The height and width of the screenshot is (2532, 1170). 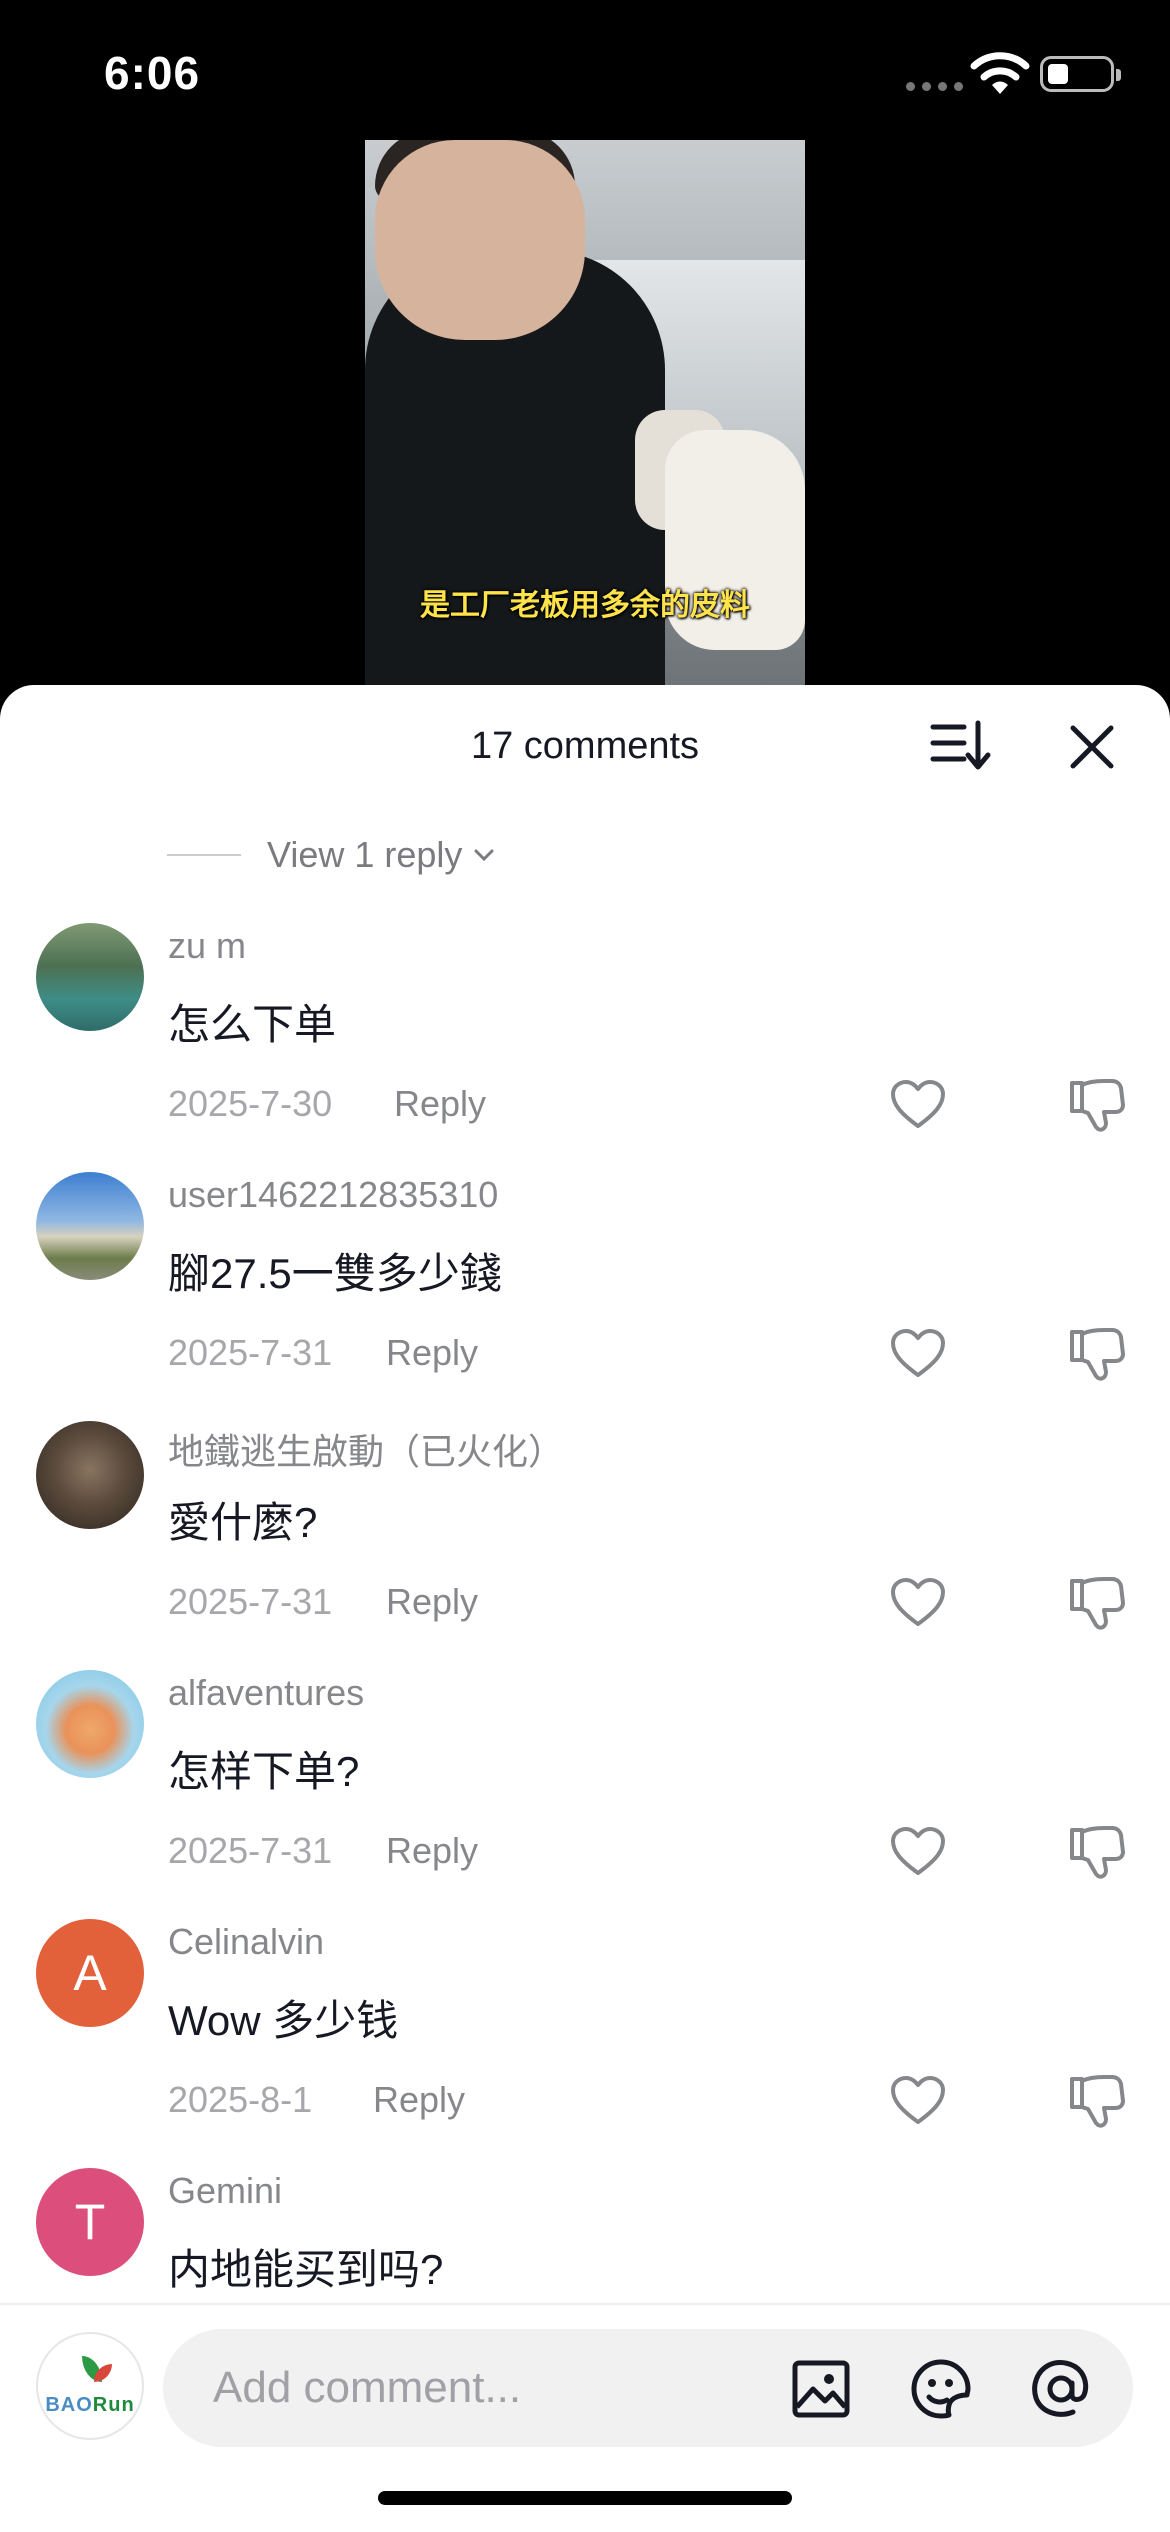 What do you see at coordinates (243, 1522) in the screenshot?
I see `comment-text: 愛什麼?` at bounding box center [243, 1522].